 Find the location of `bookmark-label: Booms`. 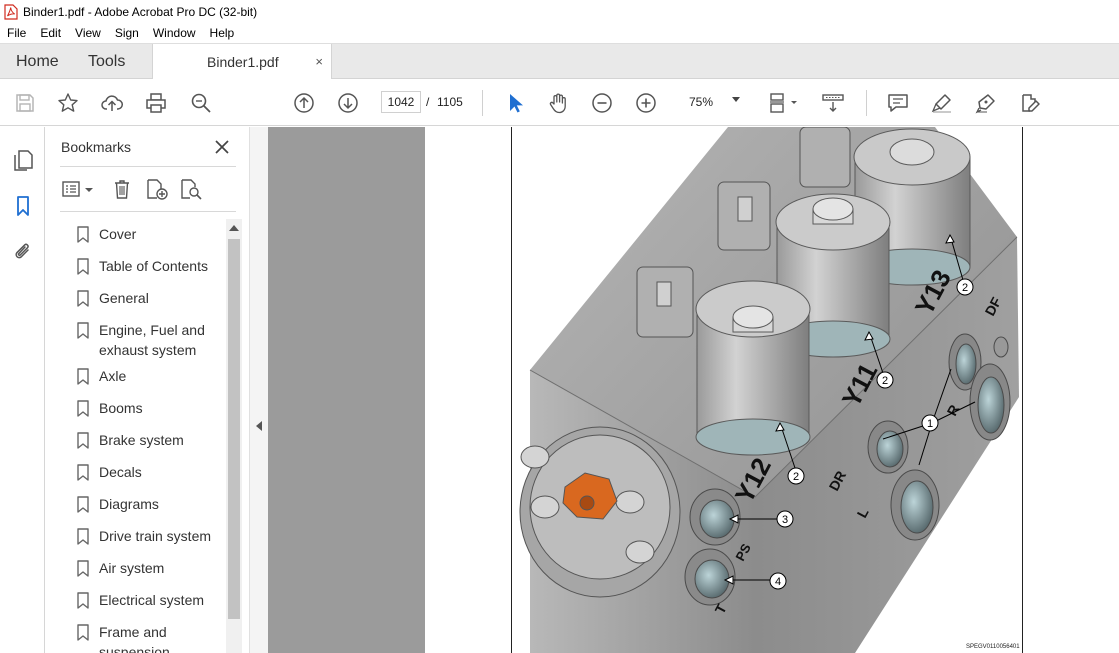

bookmark-label: Booms is located at coordinates (121, 408).